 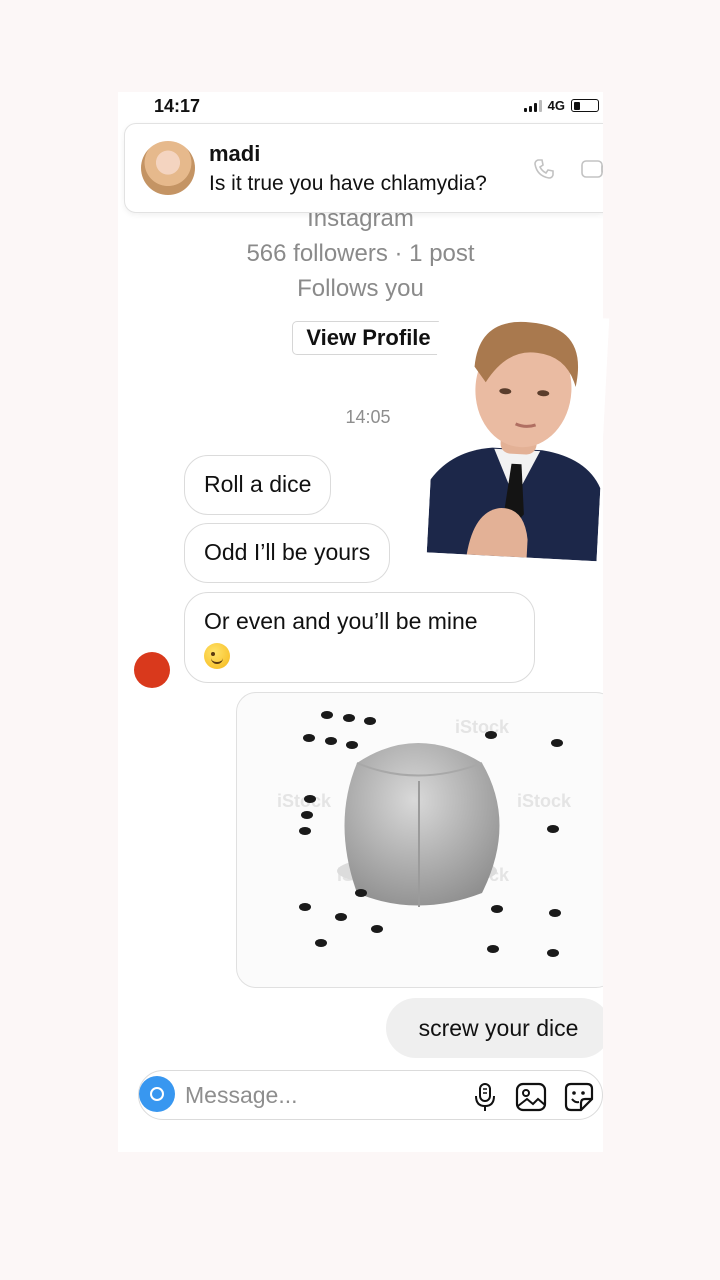 What do you see at coordinates (320, 1095) in the screenshot?
I see `message-input` at bounding box center [320, 1095].